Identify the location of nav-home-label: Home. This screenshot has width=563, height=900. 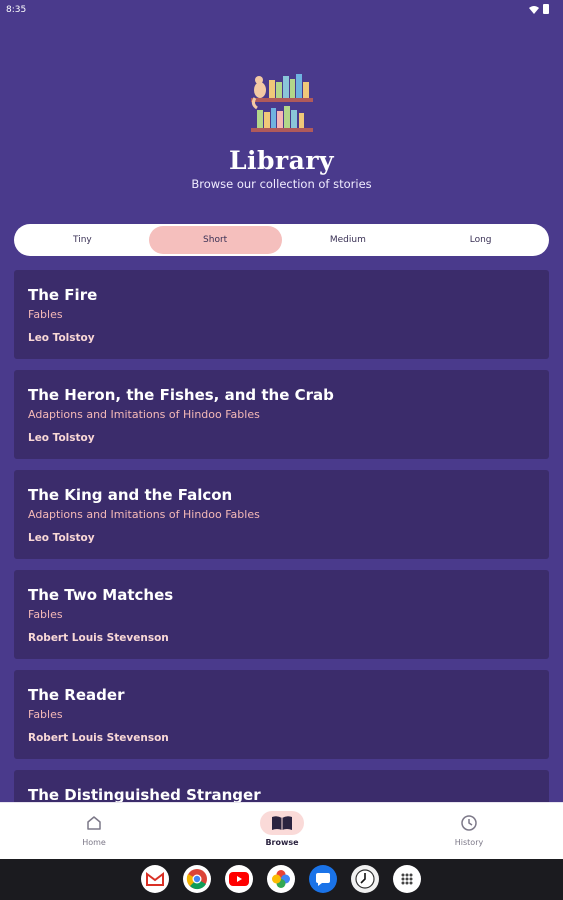
(94, 842).